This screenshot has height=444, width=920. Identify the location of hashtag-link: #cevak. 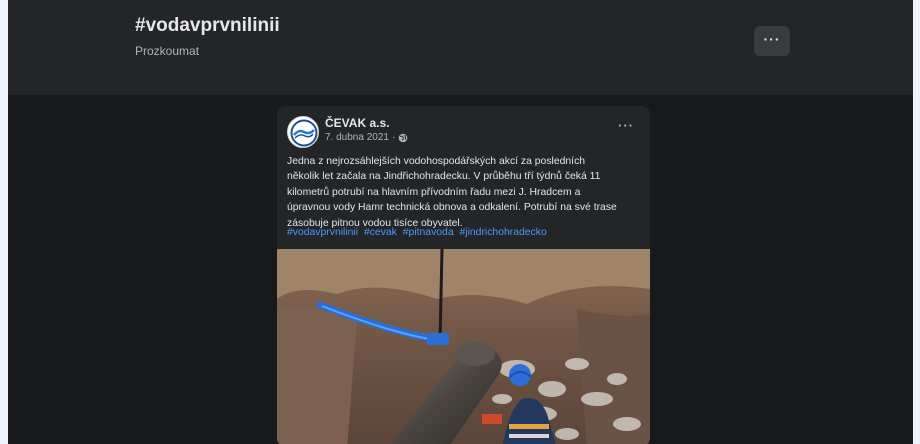
(380, 232).